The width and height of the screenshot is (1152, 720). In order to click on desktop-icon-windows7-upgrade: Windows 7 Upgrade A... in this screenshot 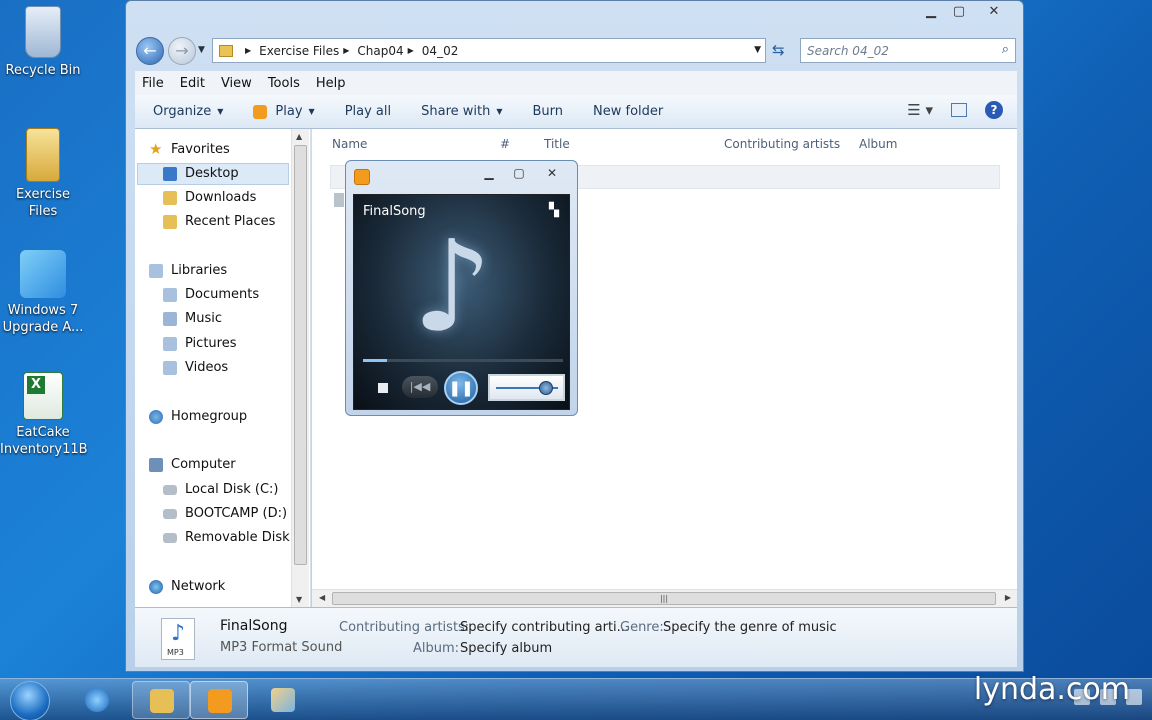, I will do `click(43, 293)`.